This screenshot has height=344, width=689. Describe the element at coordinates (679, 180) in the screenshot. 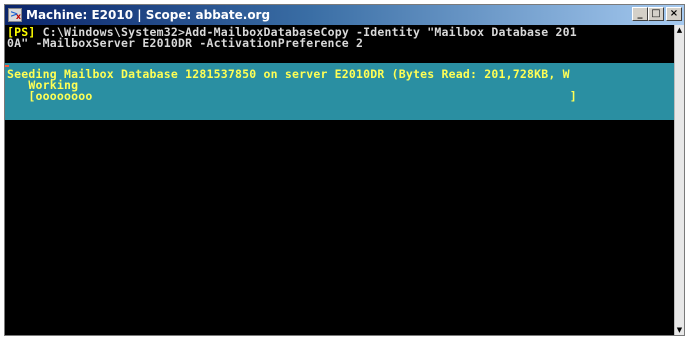

I see `vertical-scrollbar: ▲ ▼` at that location.